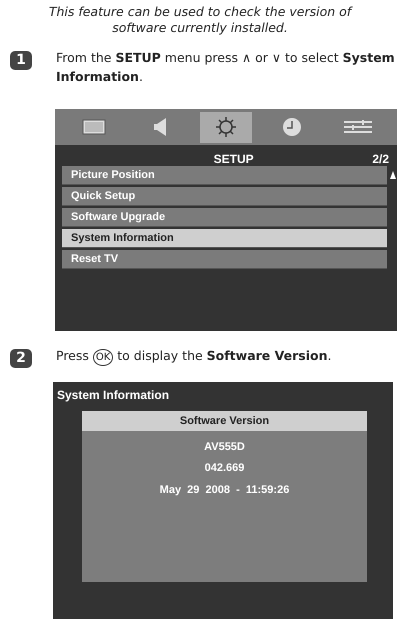 The width and height of the screenshot is (400, 635). Describe the element at coordinates (225, 490) in the screenshot. I see `info-line: May 29 2008 - 11:59:26` at that location.